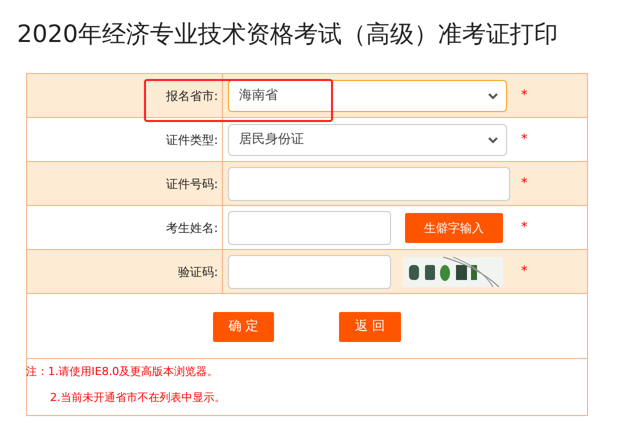  I want to click on captcha-field, so click(309, 271).